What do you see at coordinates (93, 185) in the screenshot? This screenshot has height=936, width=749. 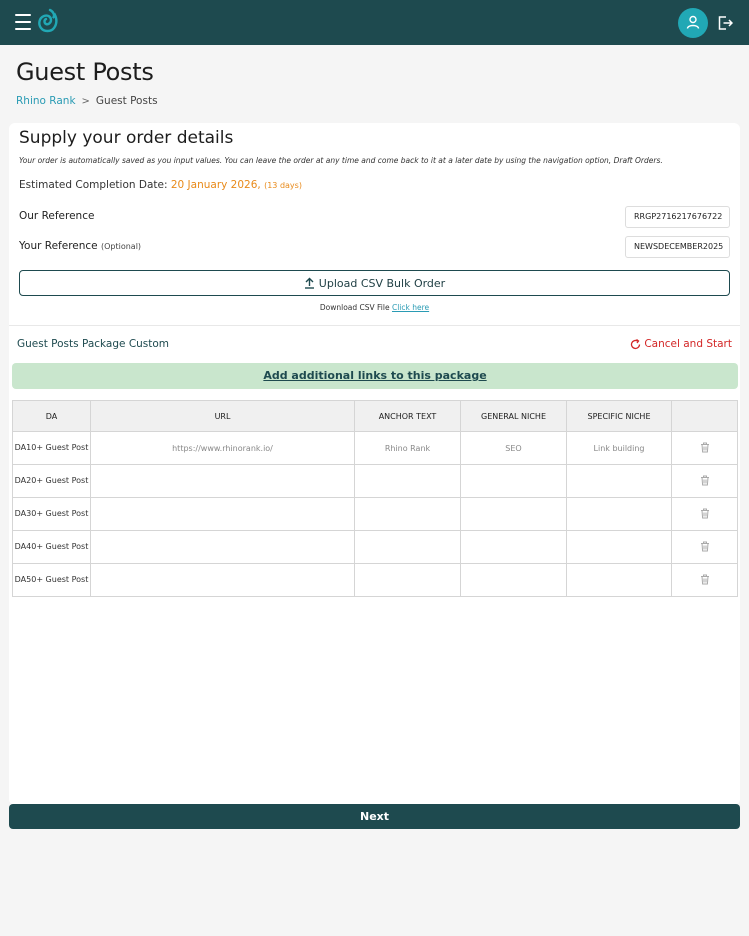 I see `est-label: Estimated Completion Date:` at bounding box center [93, 185].